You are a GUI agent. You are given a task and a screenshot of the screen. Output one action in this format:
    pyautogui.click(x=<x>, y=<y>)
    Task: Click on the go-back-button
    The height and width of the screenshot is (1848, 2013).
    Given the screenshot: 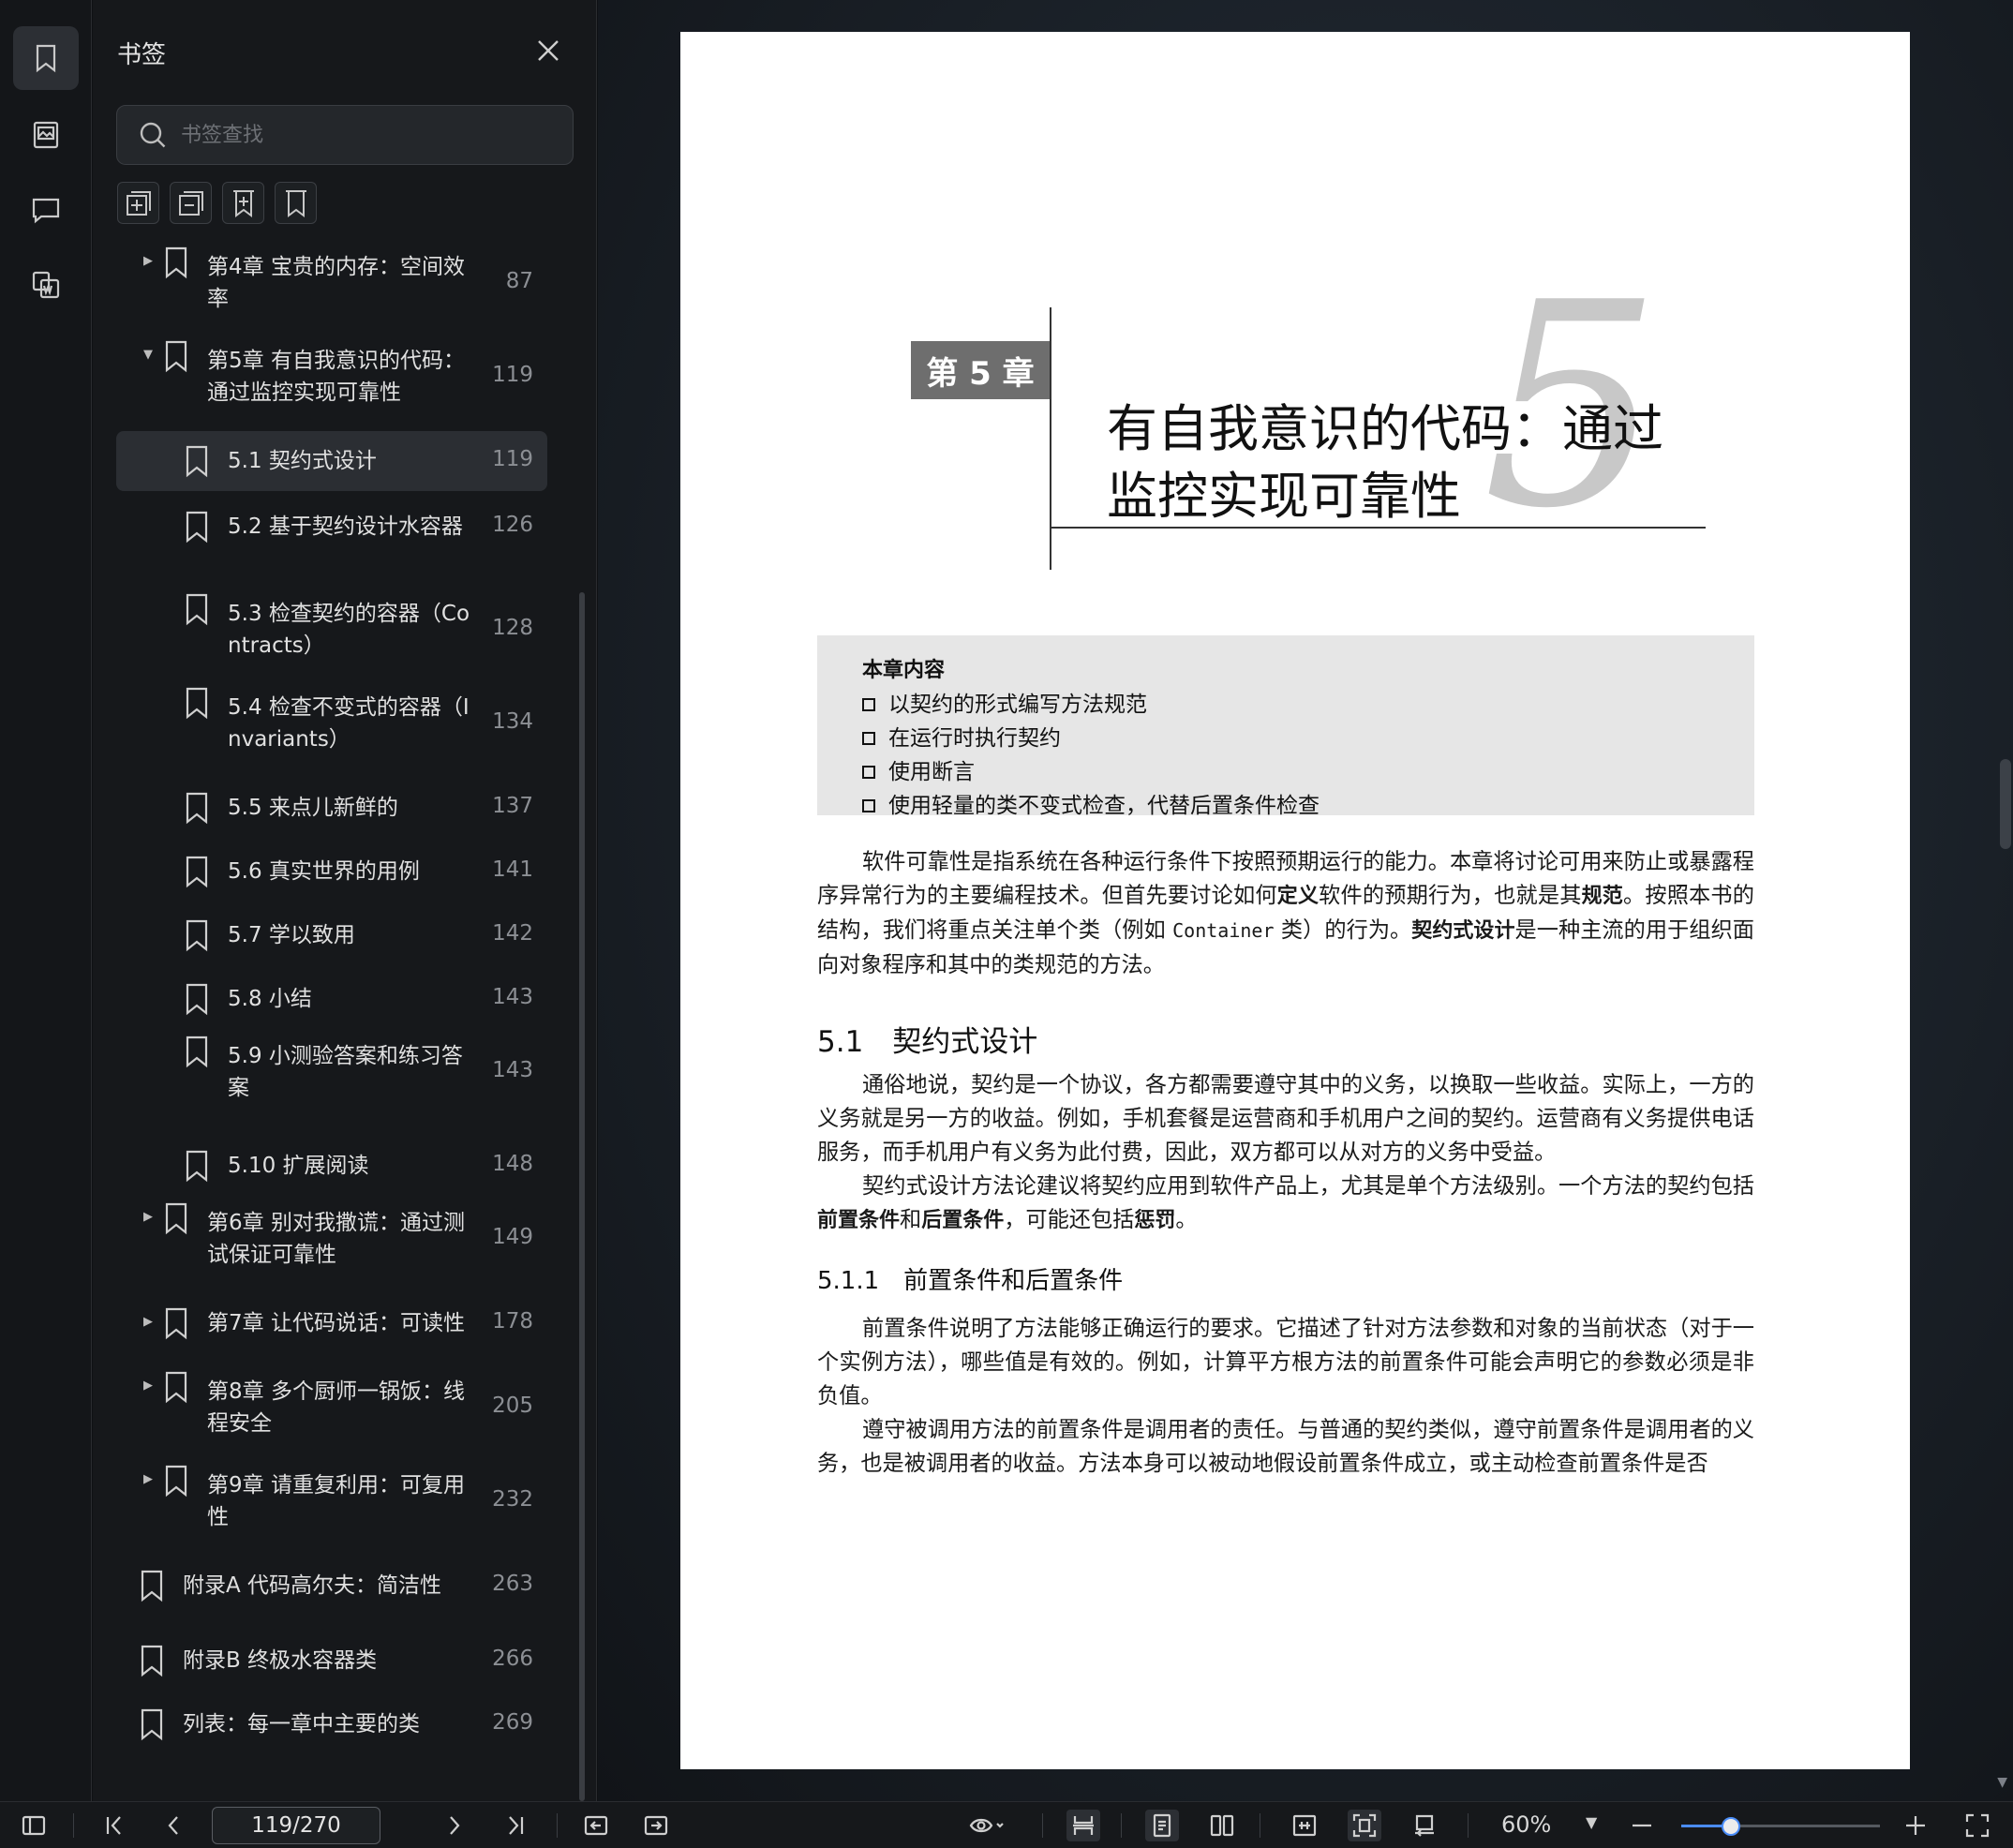 What is the action you would take?
    pyautogui.click(x=596, y=1825)
    